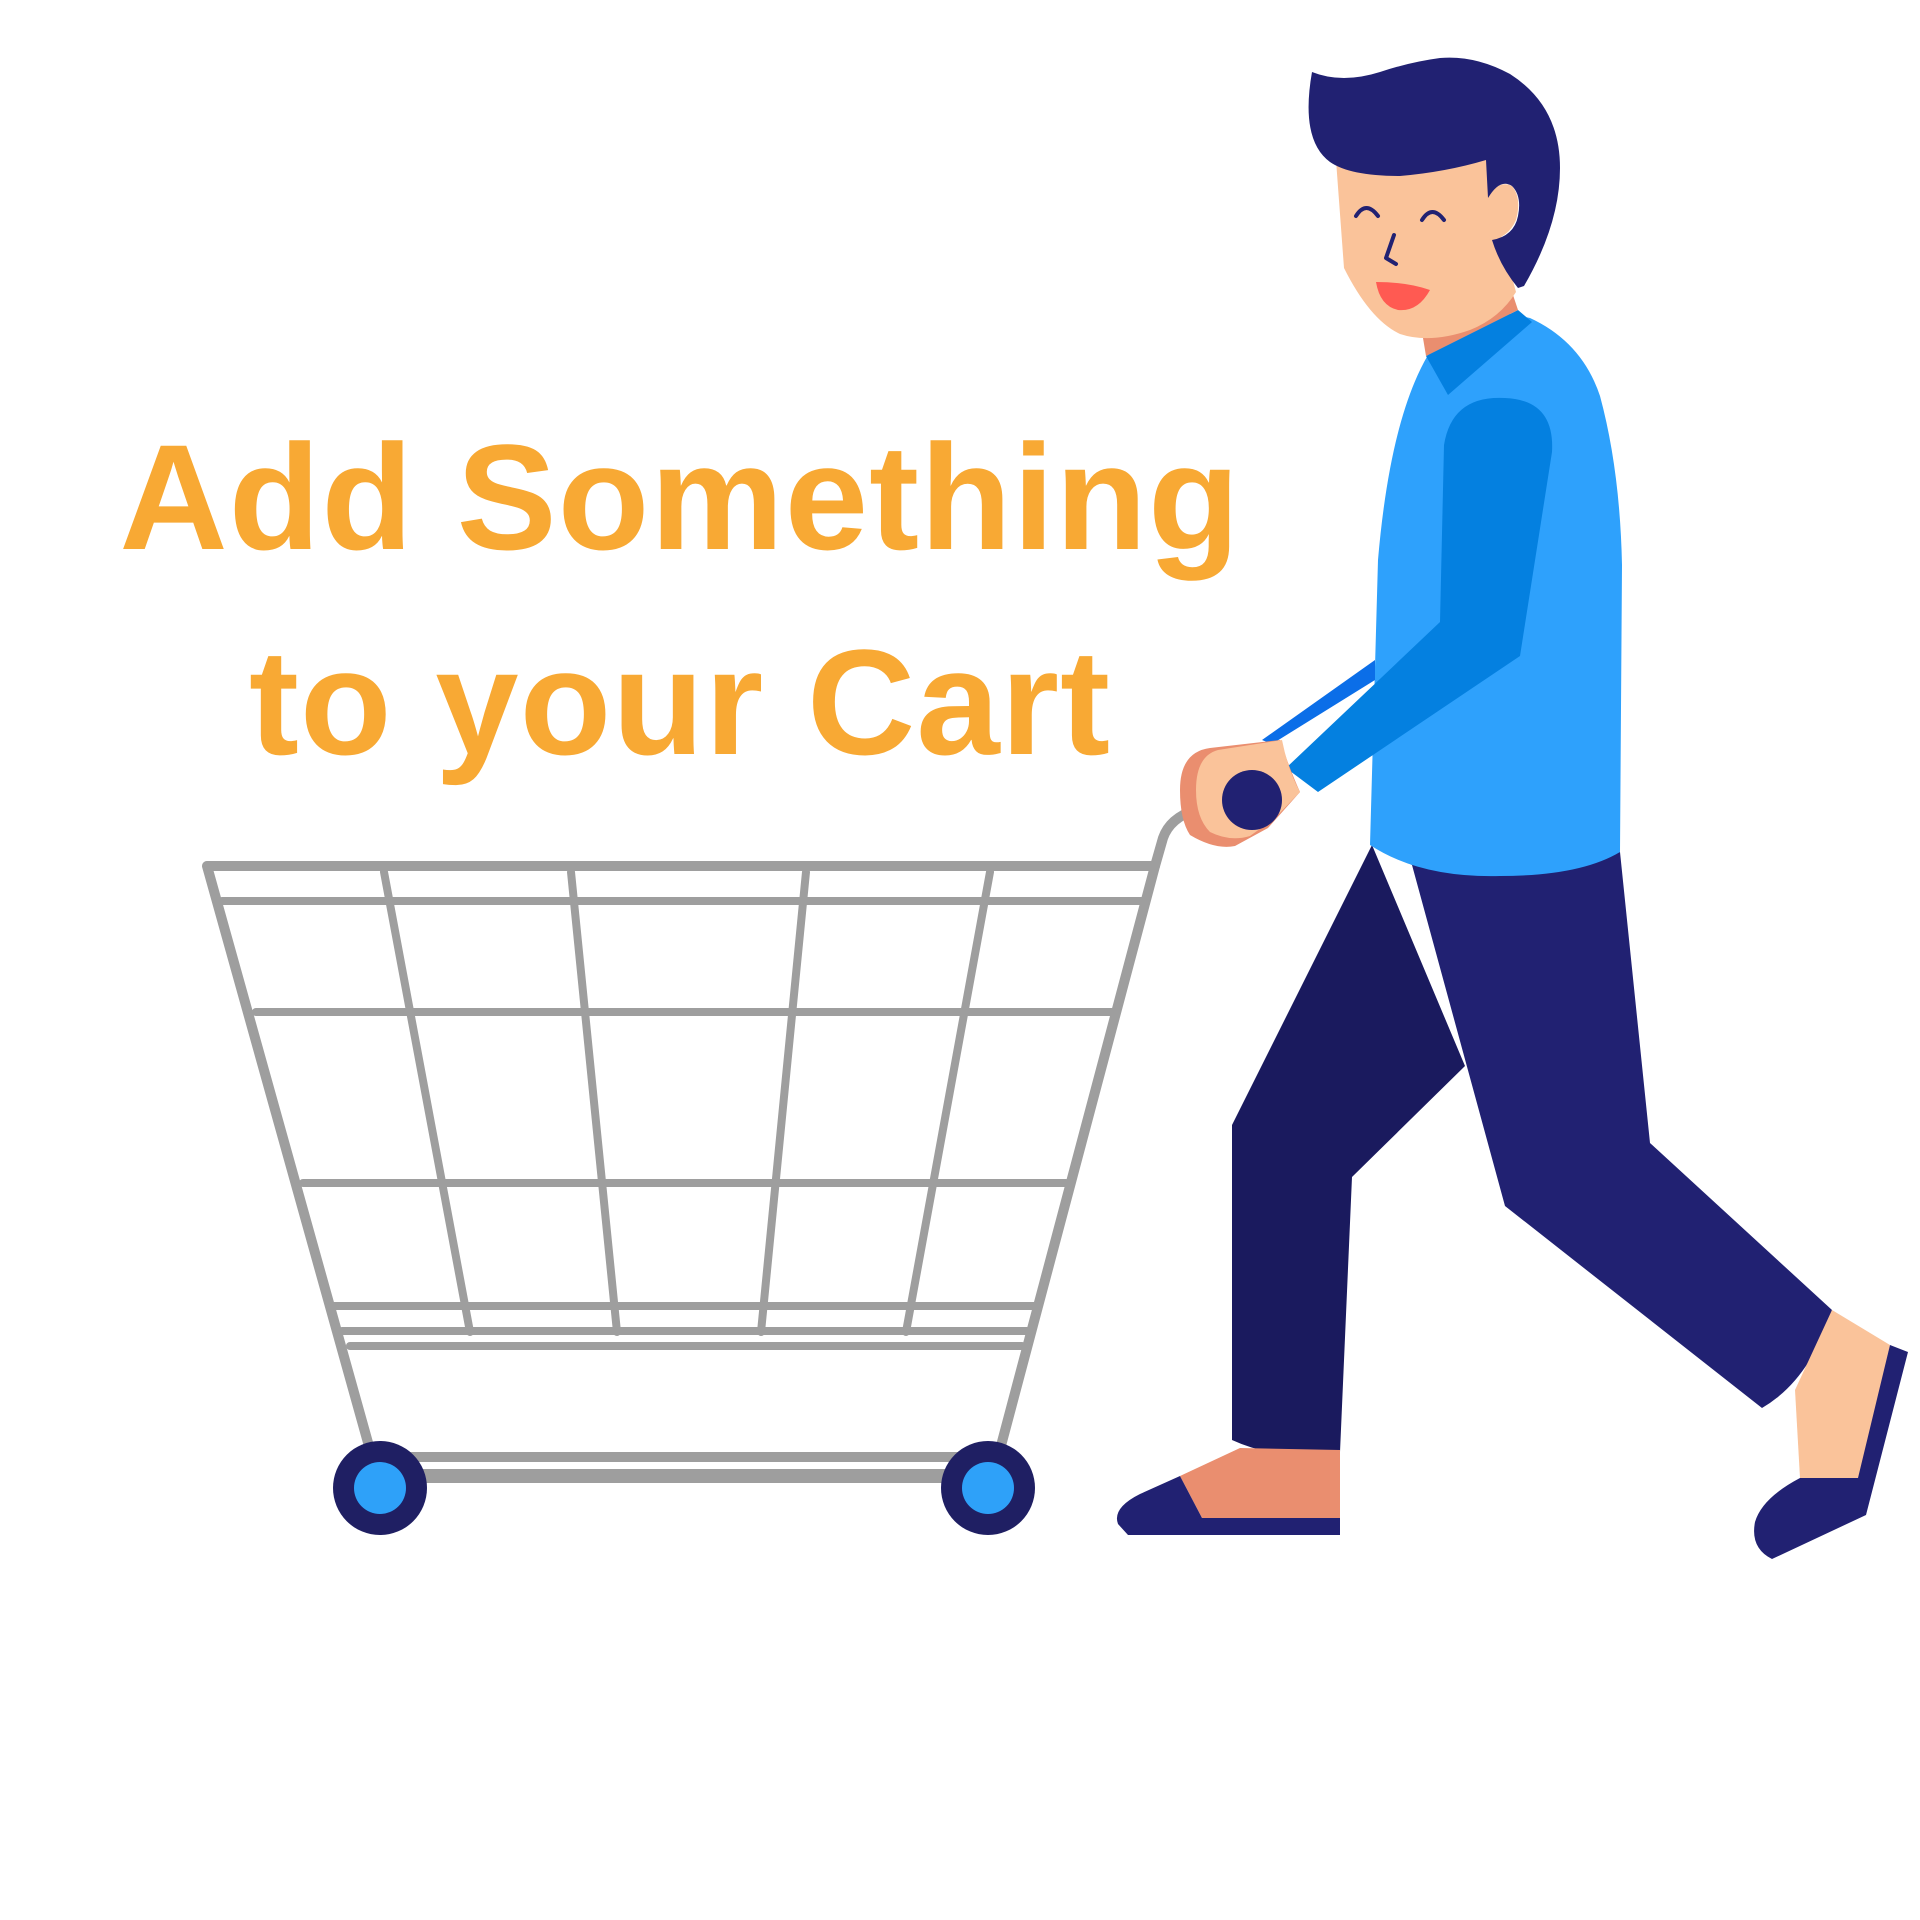  I want to click on back-shoe, so click(1260, 1483).